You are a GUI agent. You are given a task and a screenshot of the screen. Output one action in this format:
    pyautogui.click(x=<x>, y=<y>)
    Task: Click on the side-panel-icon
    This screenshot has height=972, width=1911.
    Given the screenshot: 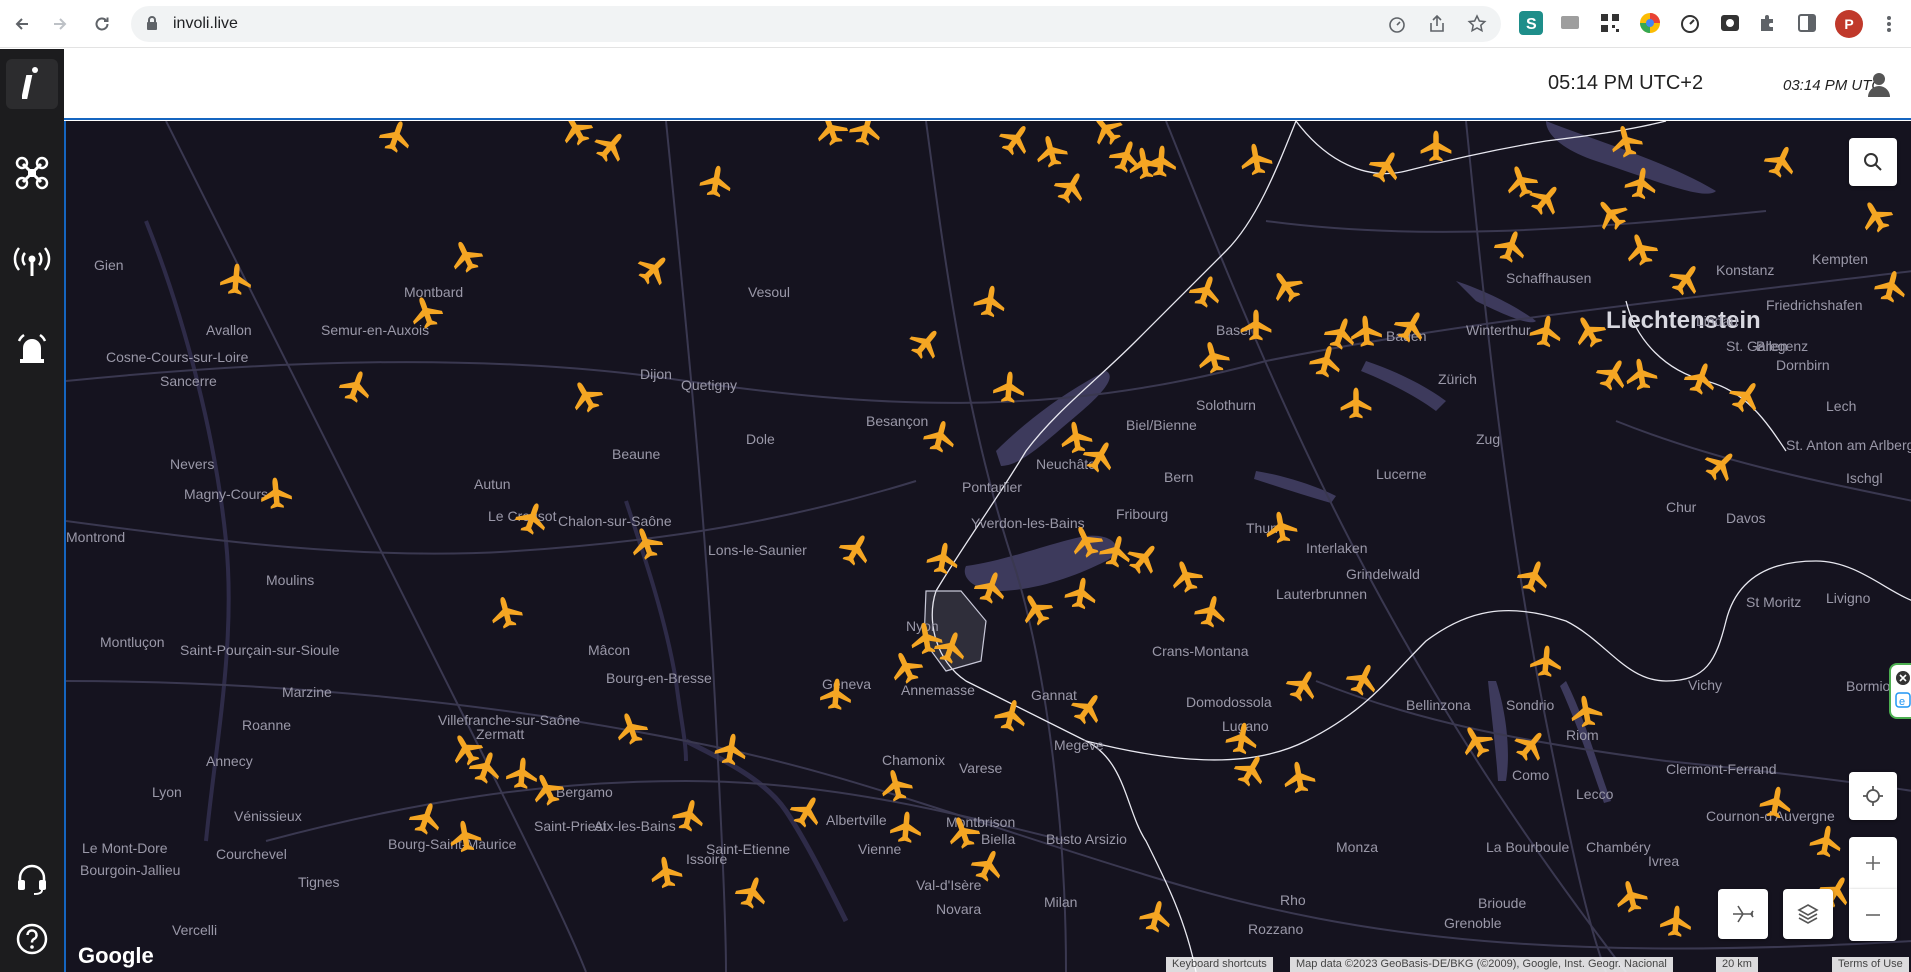 What is the action you would take?
    pyautogui.click(x=1807, y=23)
    